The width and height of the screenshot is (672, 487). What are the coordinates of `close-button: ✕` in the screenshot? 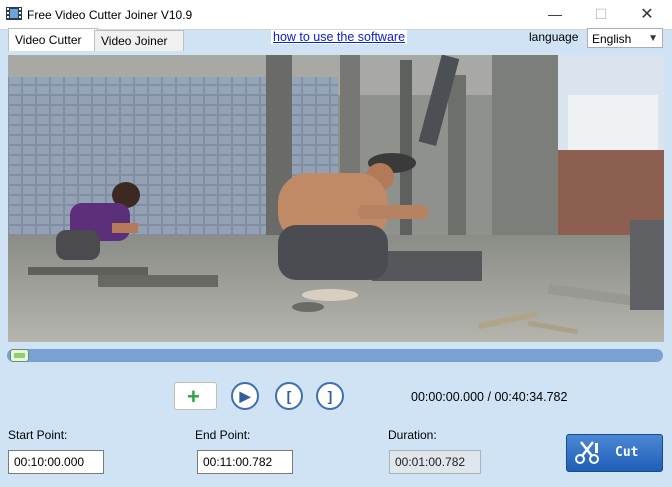 It's located at (647, 14).